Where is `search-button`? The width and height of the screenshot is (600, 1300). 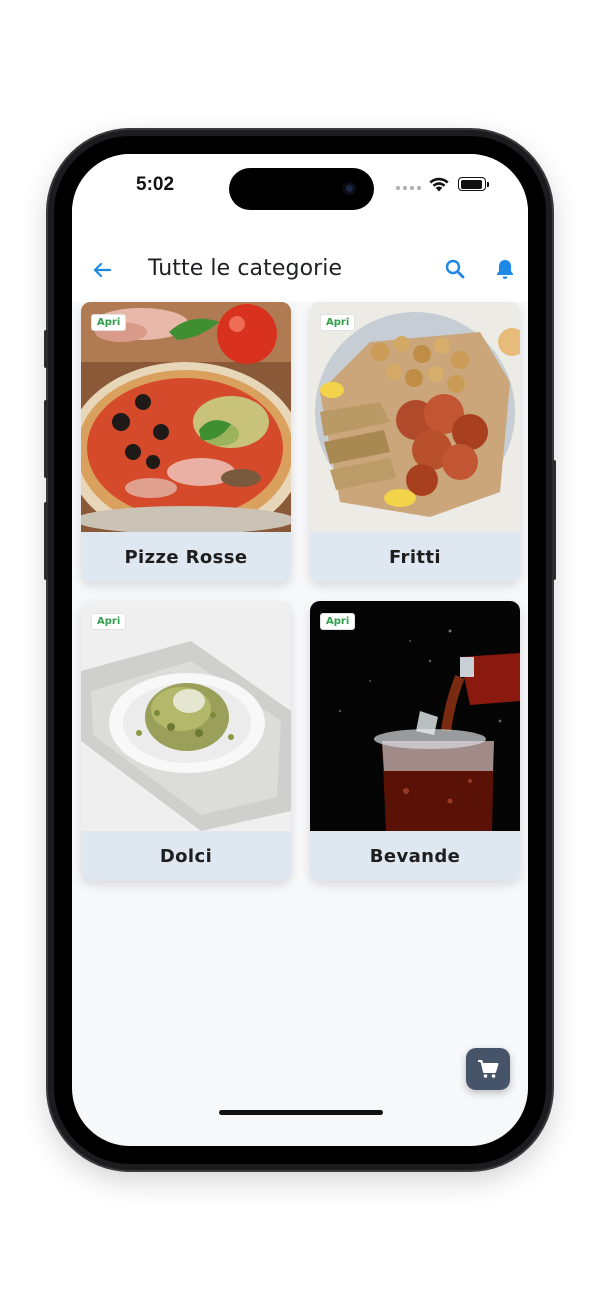 search-button is located at coordinates (455, 269).